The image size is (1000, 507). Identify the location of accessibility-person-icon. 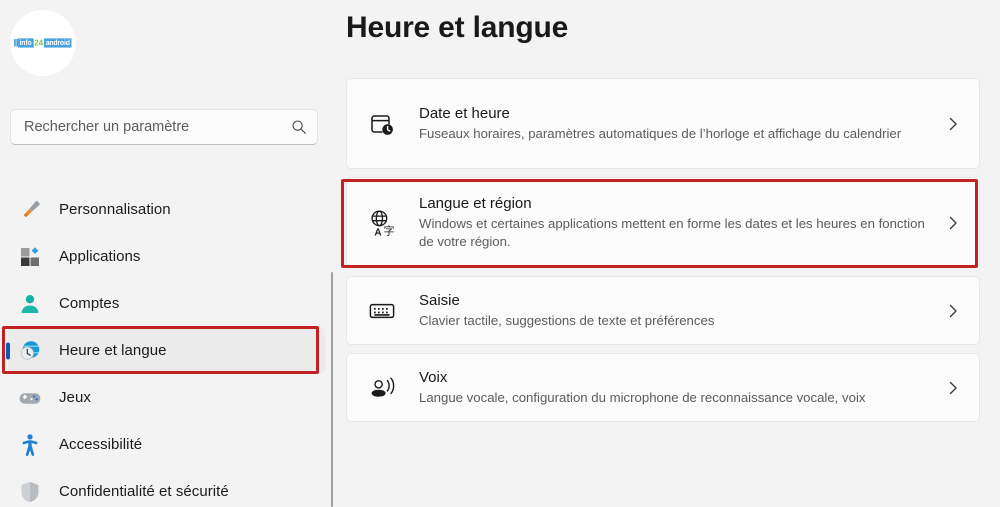
(30, 445).